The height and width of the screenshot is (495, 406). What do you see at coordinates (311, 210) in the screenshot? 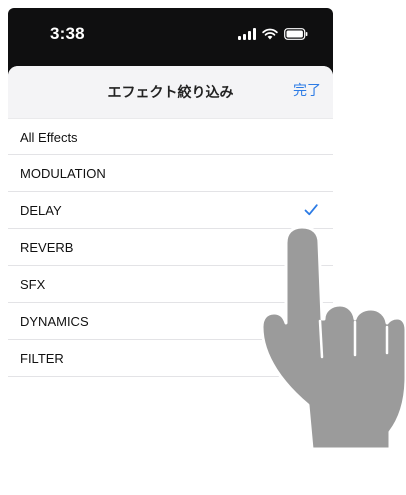
I see `checkmark-icon` at bounding box center [311, 210].